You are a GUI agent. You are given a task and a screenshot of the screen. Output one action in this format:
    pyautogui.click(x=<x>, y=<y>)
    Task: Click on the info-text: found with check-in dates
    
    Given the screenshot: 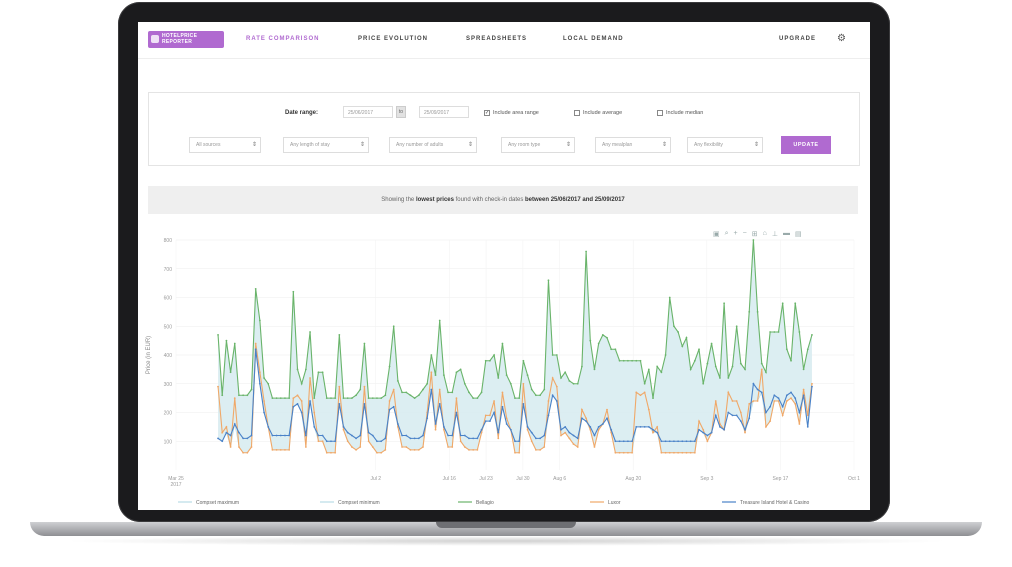 What is the action you would take?
    pyautogui.click(x=489, y=200)
    